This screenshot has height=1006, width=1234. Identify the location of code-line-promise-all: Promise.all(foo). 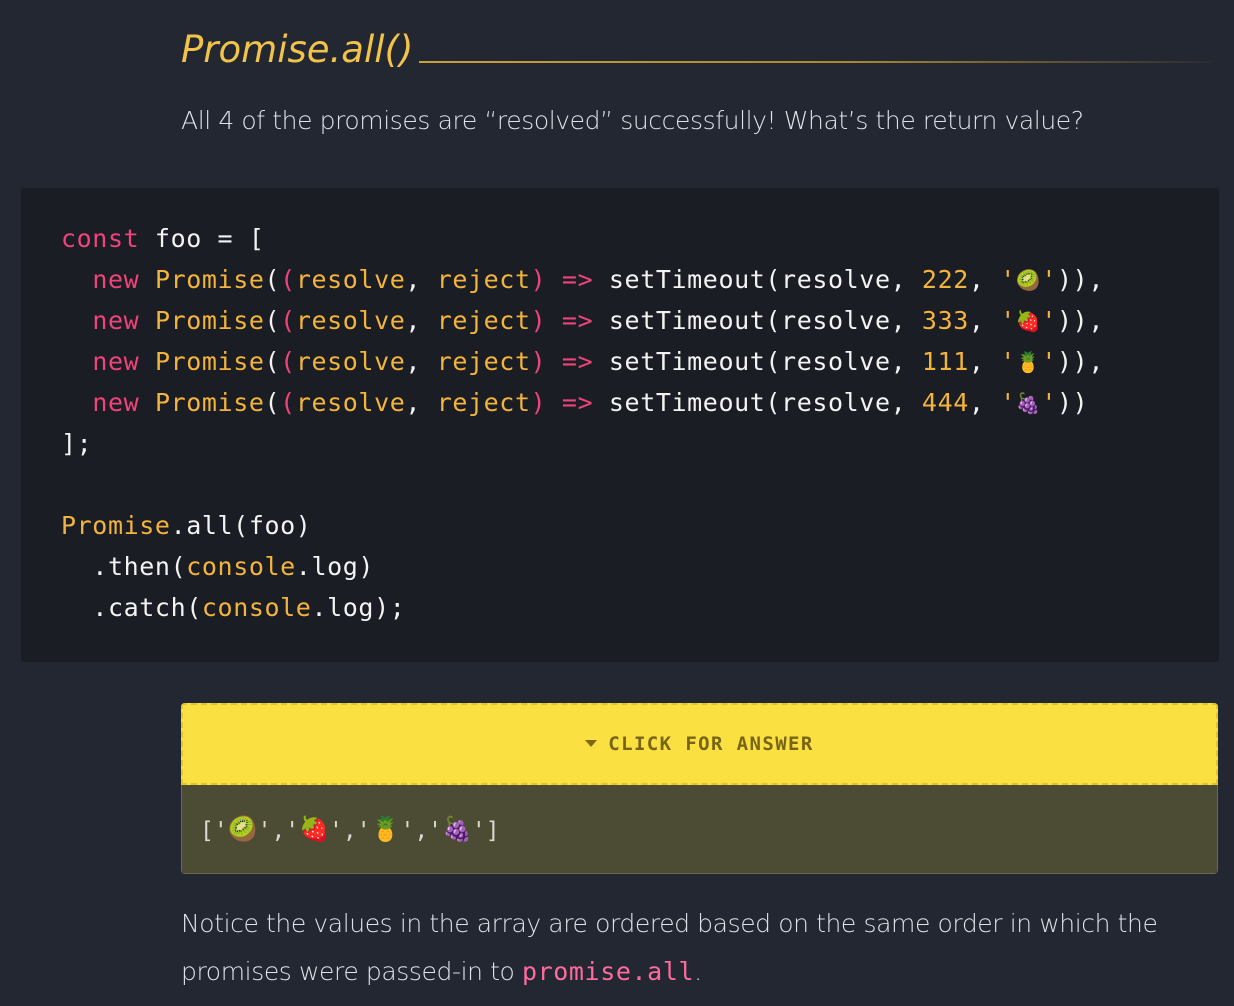
(582, 525).